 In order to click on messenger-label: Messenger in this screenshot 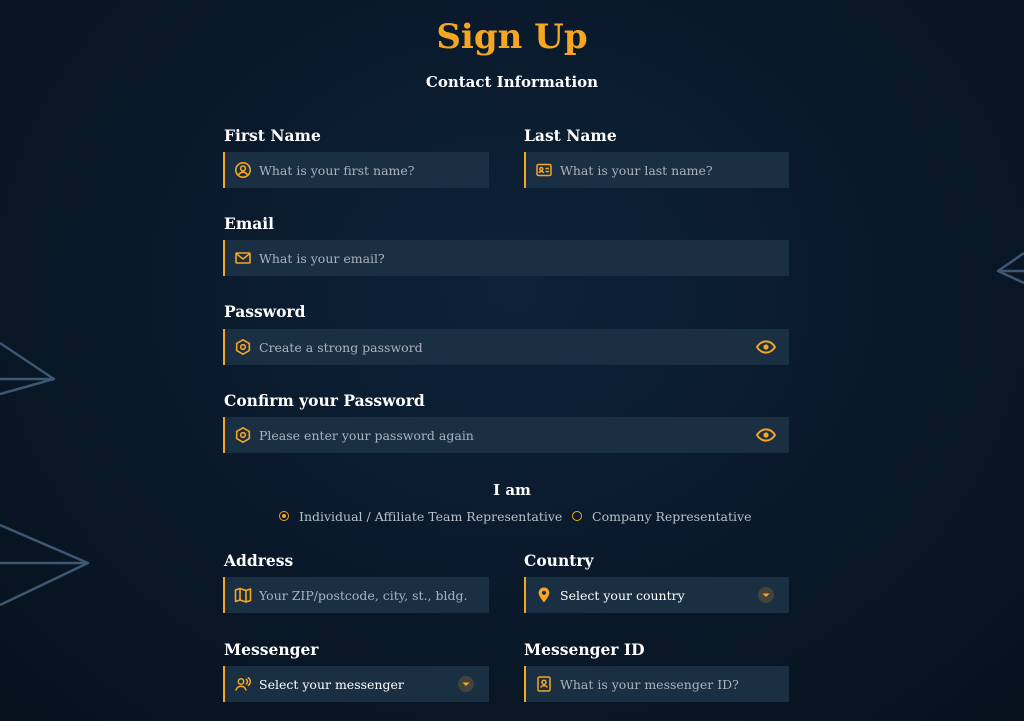, I will do `click(271, 649)`.